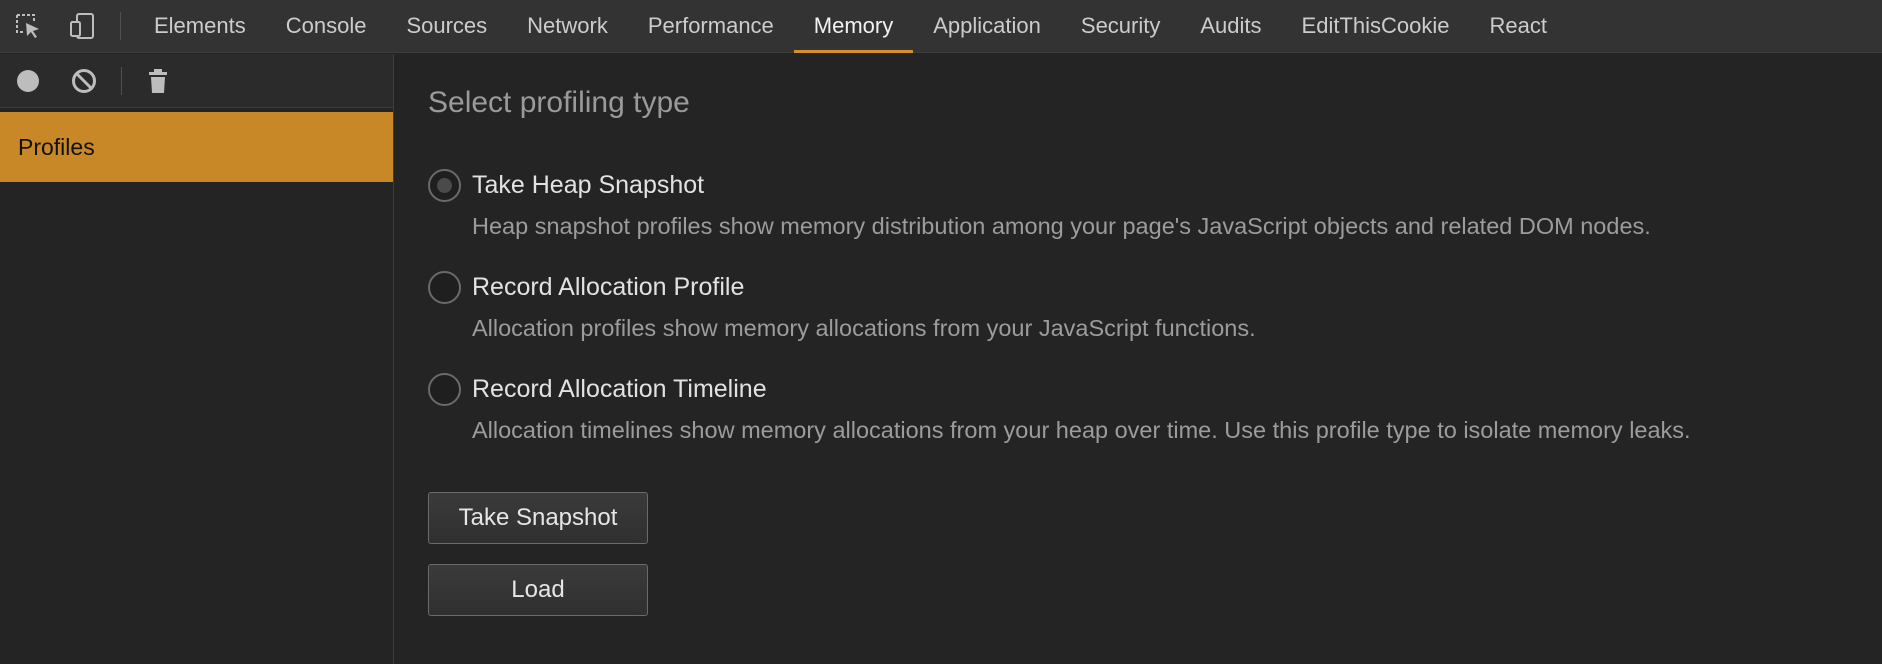 The image size is (1882, 664). Describe the element at coordinates (1517, 26) in the screenshot. I see `tab-react: React` at that location.